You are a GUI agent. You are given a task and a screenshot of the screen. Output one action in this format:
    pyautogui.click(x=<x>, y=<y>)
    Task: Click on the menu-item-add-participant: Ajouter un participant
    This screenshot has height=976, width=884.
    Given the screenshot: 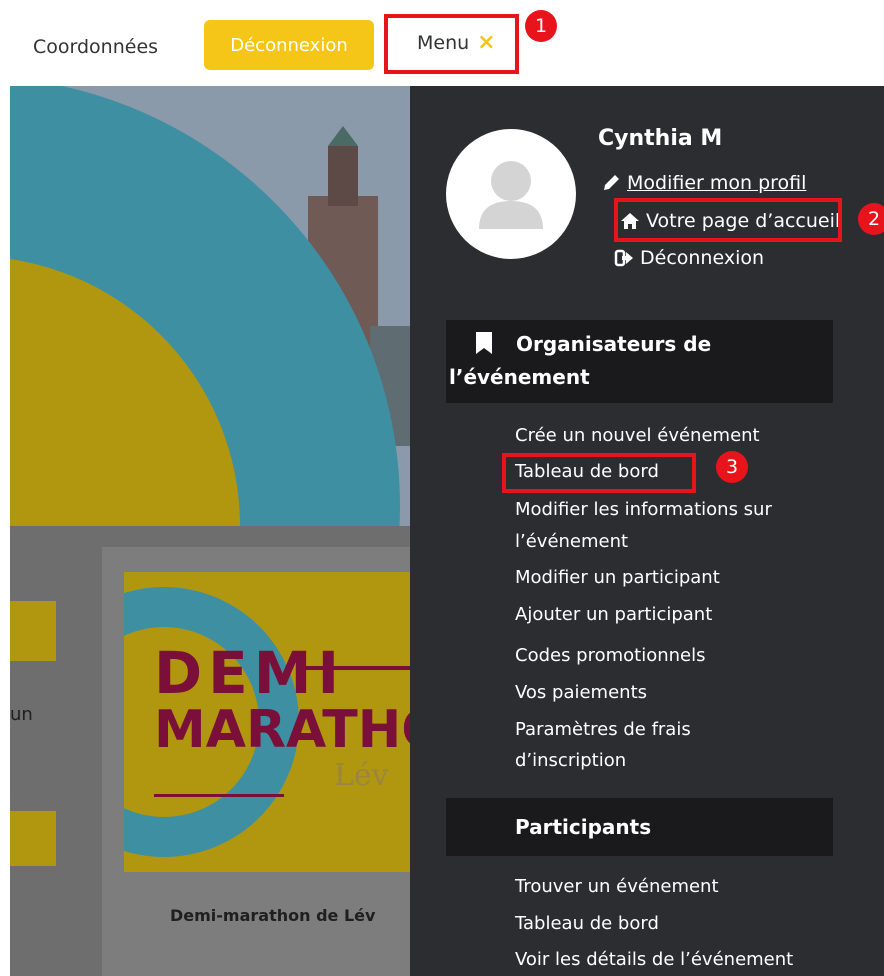 What is the action you would take?
    pyautogui.click(x=613, y=615)
    